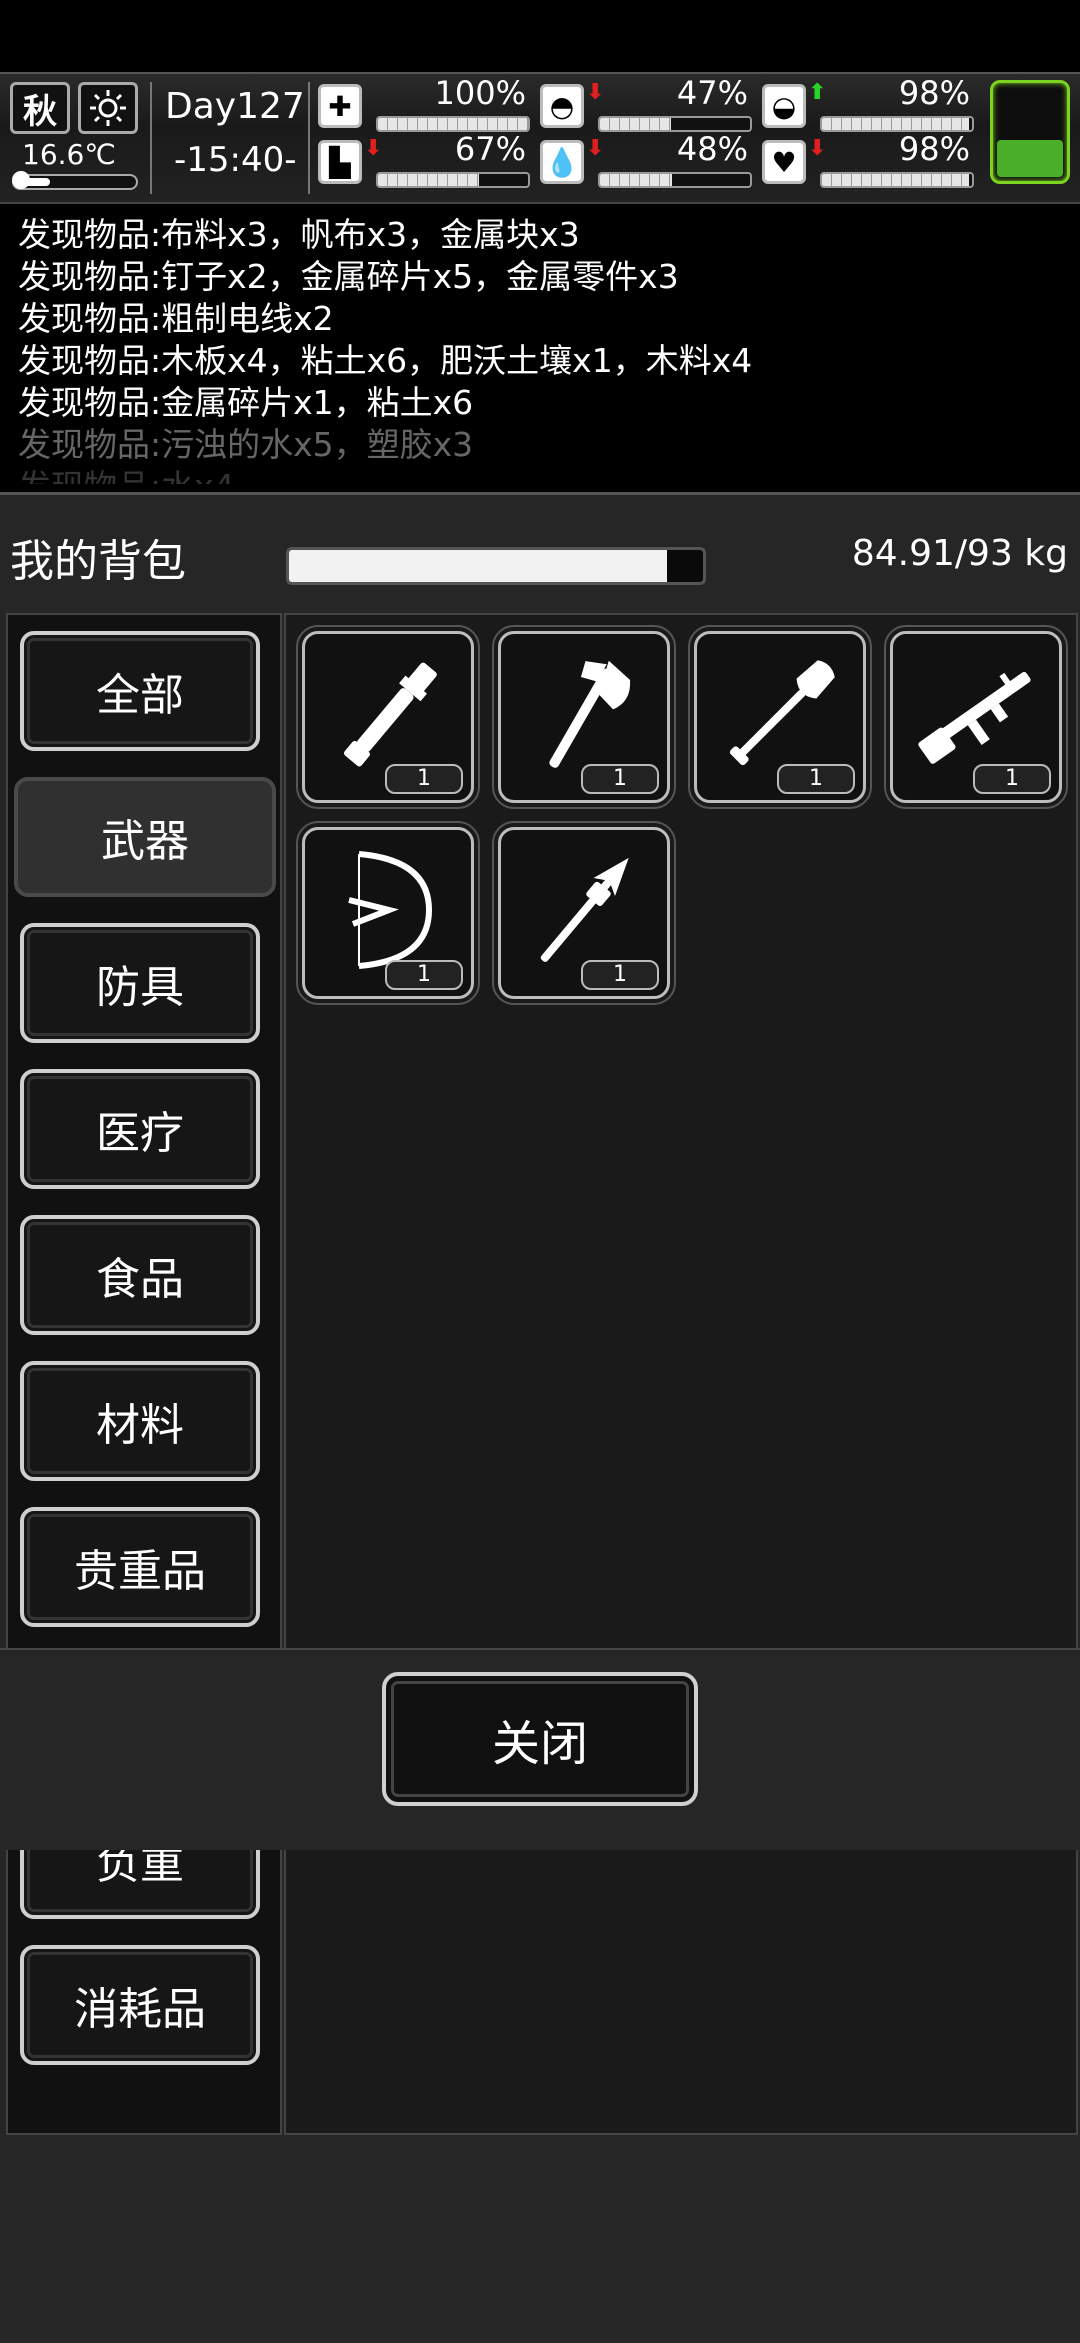 The width and height of the screenshot is (1080, 2343). What do you see at coordinates (784, 106) in the screenshot?
I see `helmet-icon: ◒` at bounding box center [784, 106].